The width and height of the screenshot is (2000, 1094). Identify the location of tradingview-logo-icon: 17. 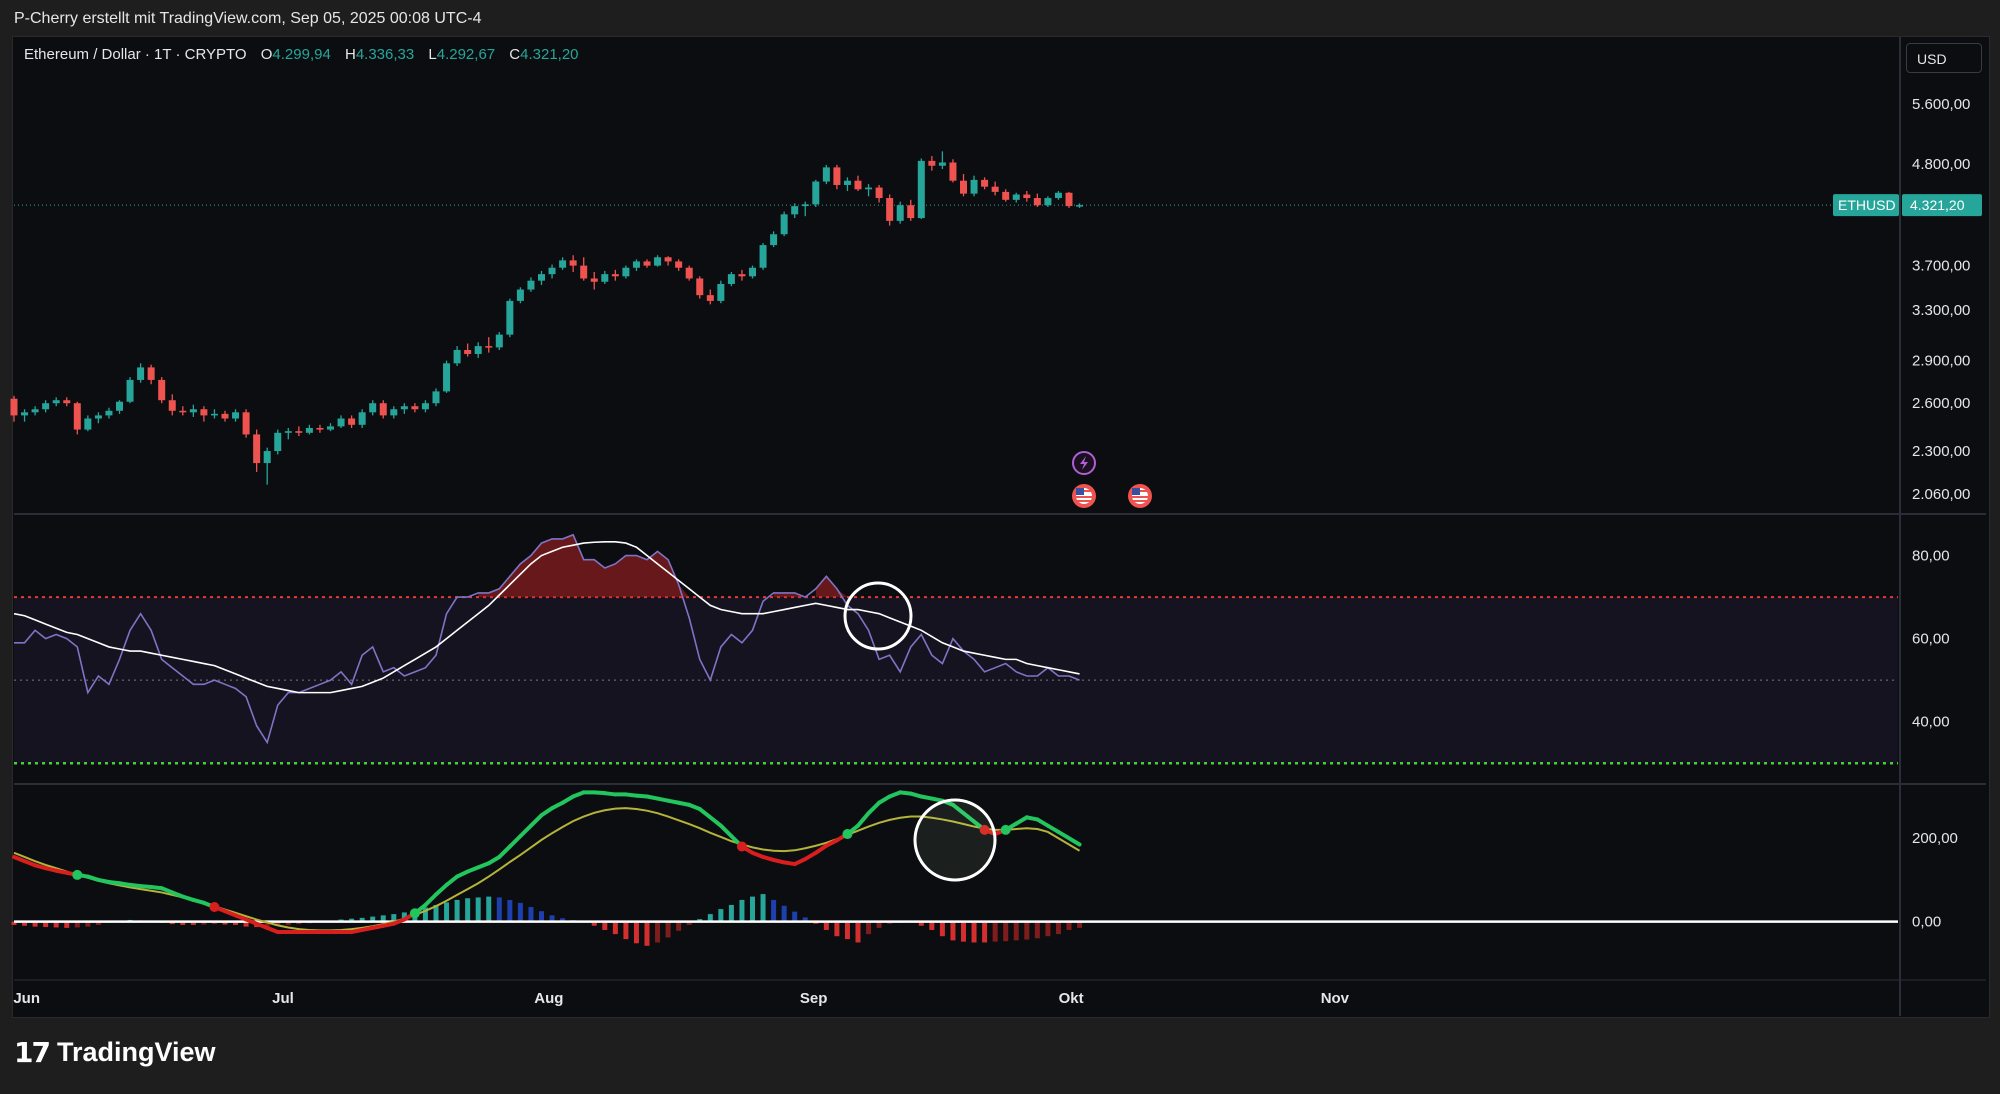
(32, 1052).